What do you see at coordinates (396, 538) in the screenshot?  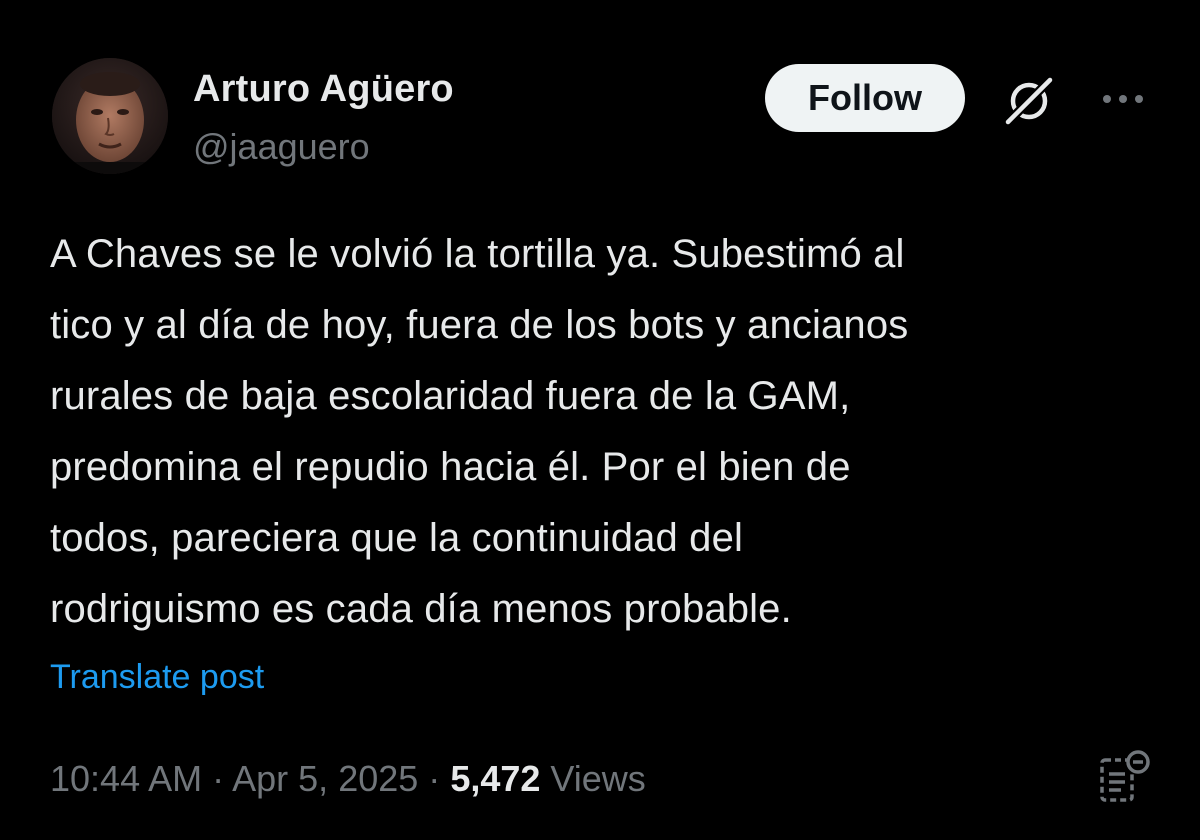 I see `post-text-line: todos, pareciera que la continuidad del` at bounding box center [396, 538].